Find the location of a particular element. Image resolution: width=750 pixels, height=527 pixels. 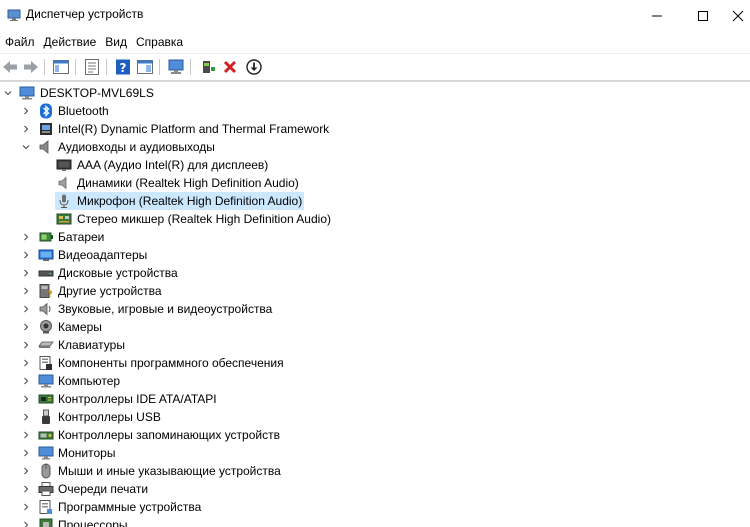

tree-item-cameras: Камеры is located at coordinates (375, 327).